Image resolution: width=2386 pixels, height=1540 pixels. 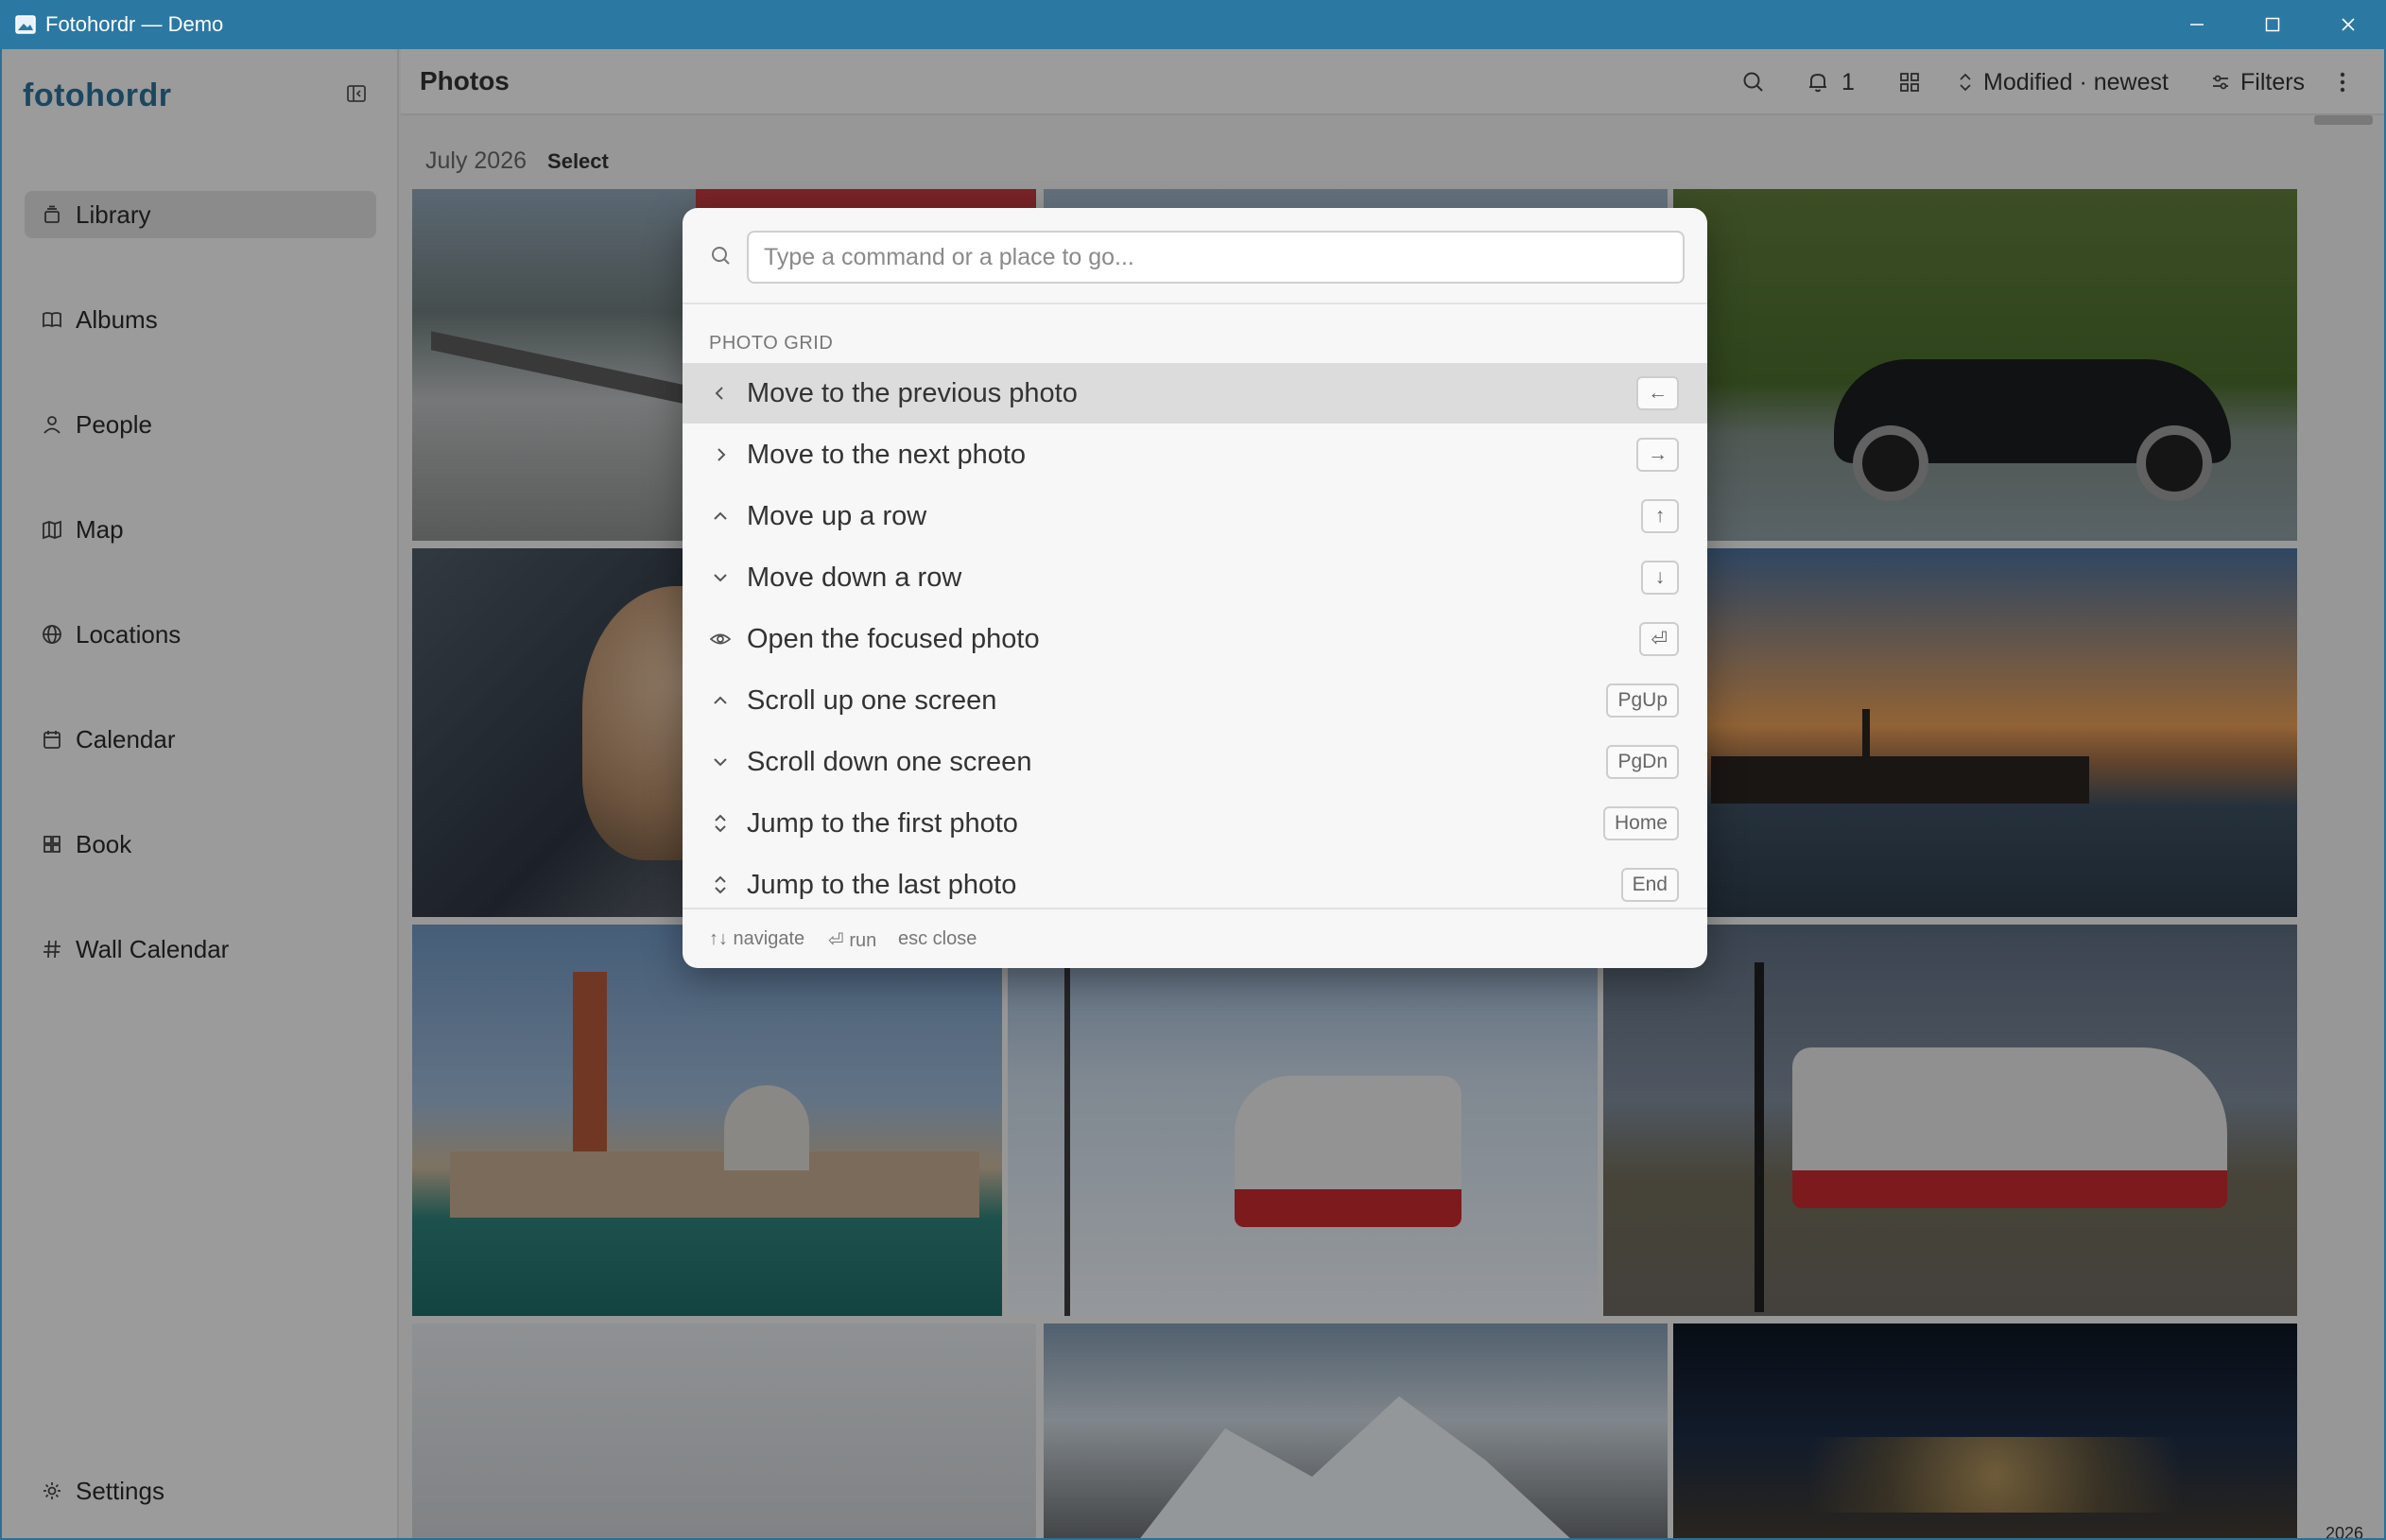 I want to click on command-label: Open the focused photo, so click(x=894, y=638).